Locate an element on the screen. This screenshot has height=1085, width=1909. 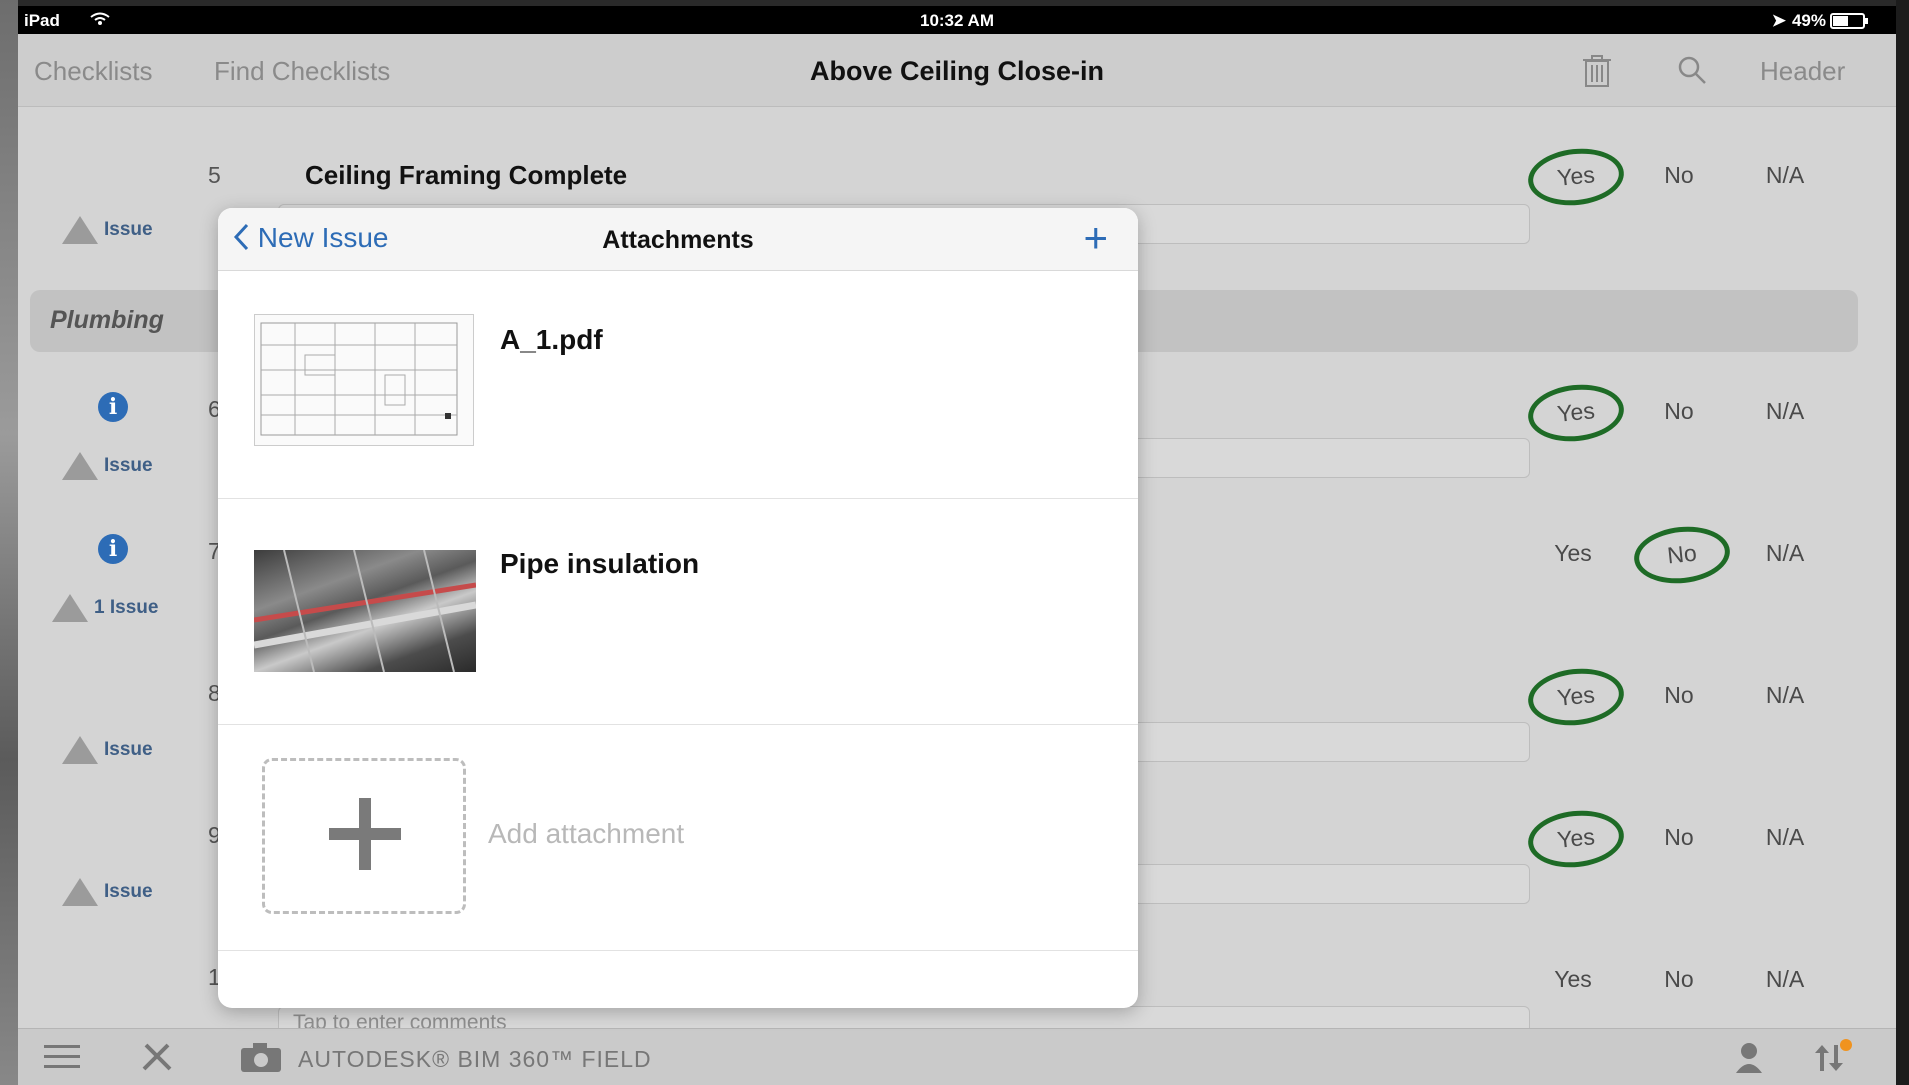
add-attachment-button is located at coordinates (364, 836).